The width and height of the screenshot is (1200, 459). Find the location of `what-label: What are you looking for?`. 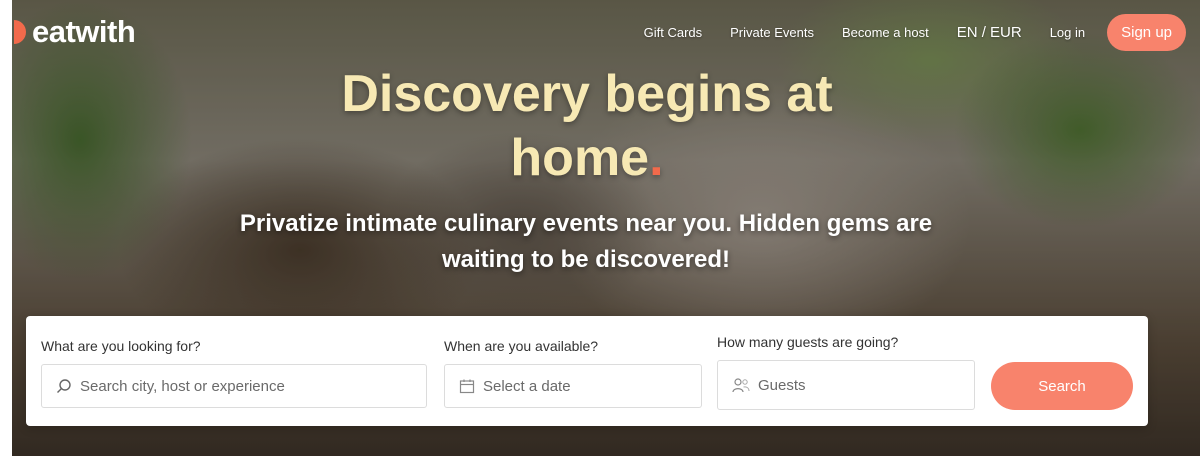

what-label: What are you looking for? is located at coordinates (121, 346).